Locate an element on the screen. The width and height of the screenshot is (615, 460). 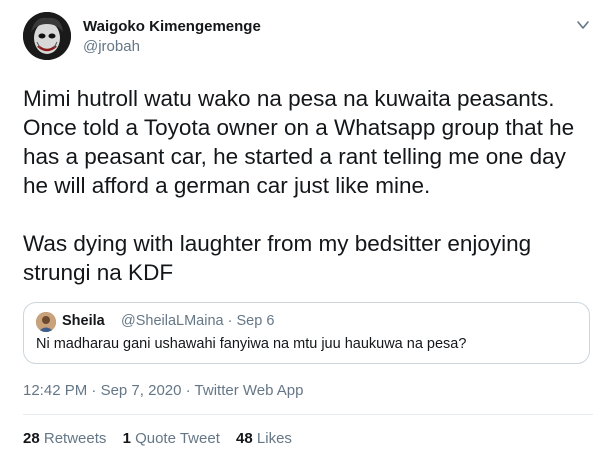
likes-stat: 48 Likes is located at coordinates (264, 438).